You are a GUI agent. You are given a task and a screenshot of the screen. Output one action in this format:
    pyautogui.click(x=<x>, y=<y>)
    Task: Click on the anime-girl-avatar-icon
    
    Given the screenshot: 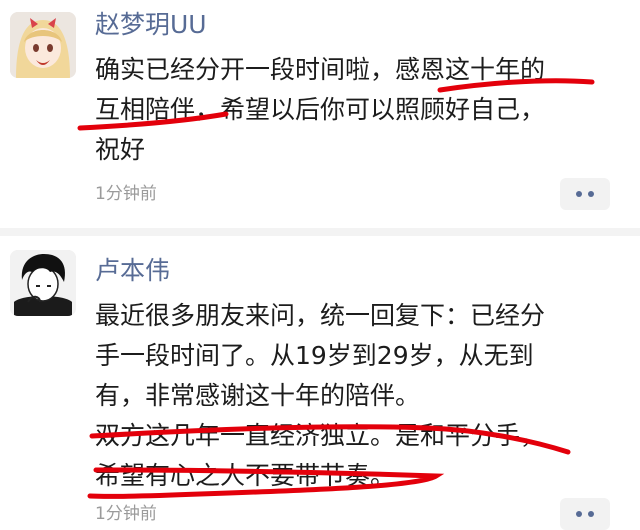 What is the action you would take?
    pyautogui.click(x=43, y=45)
    